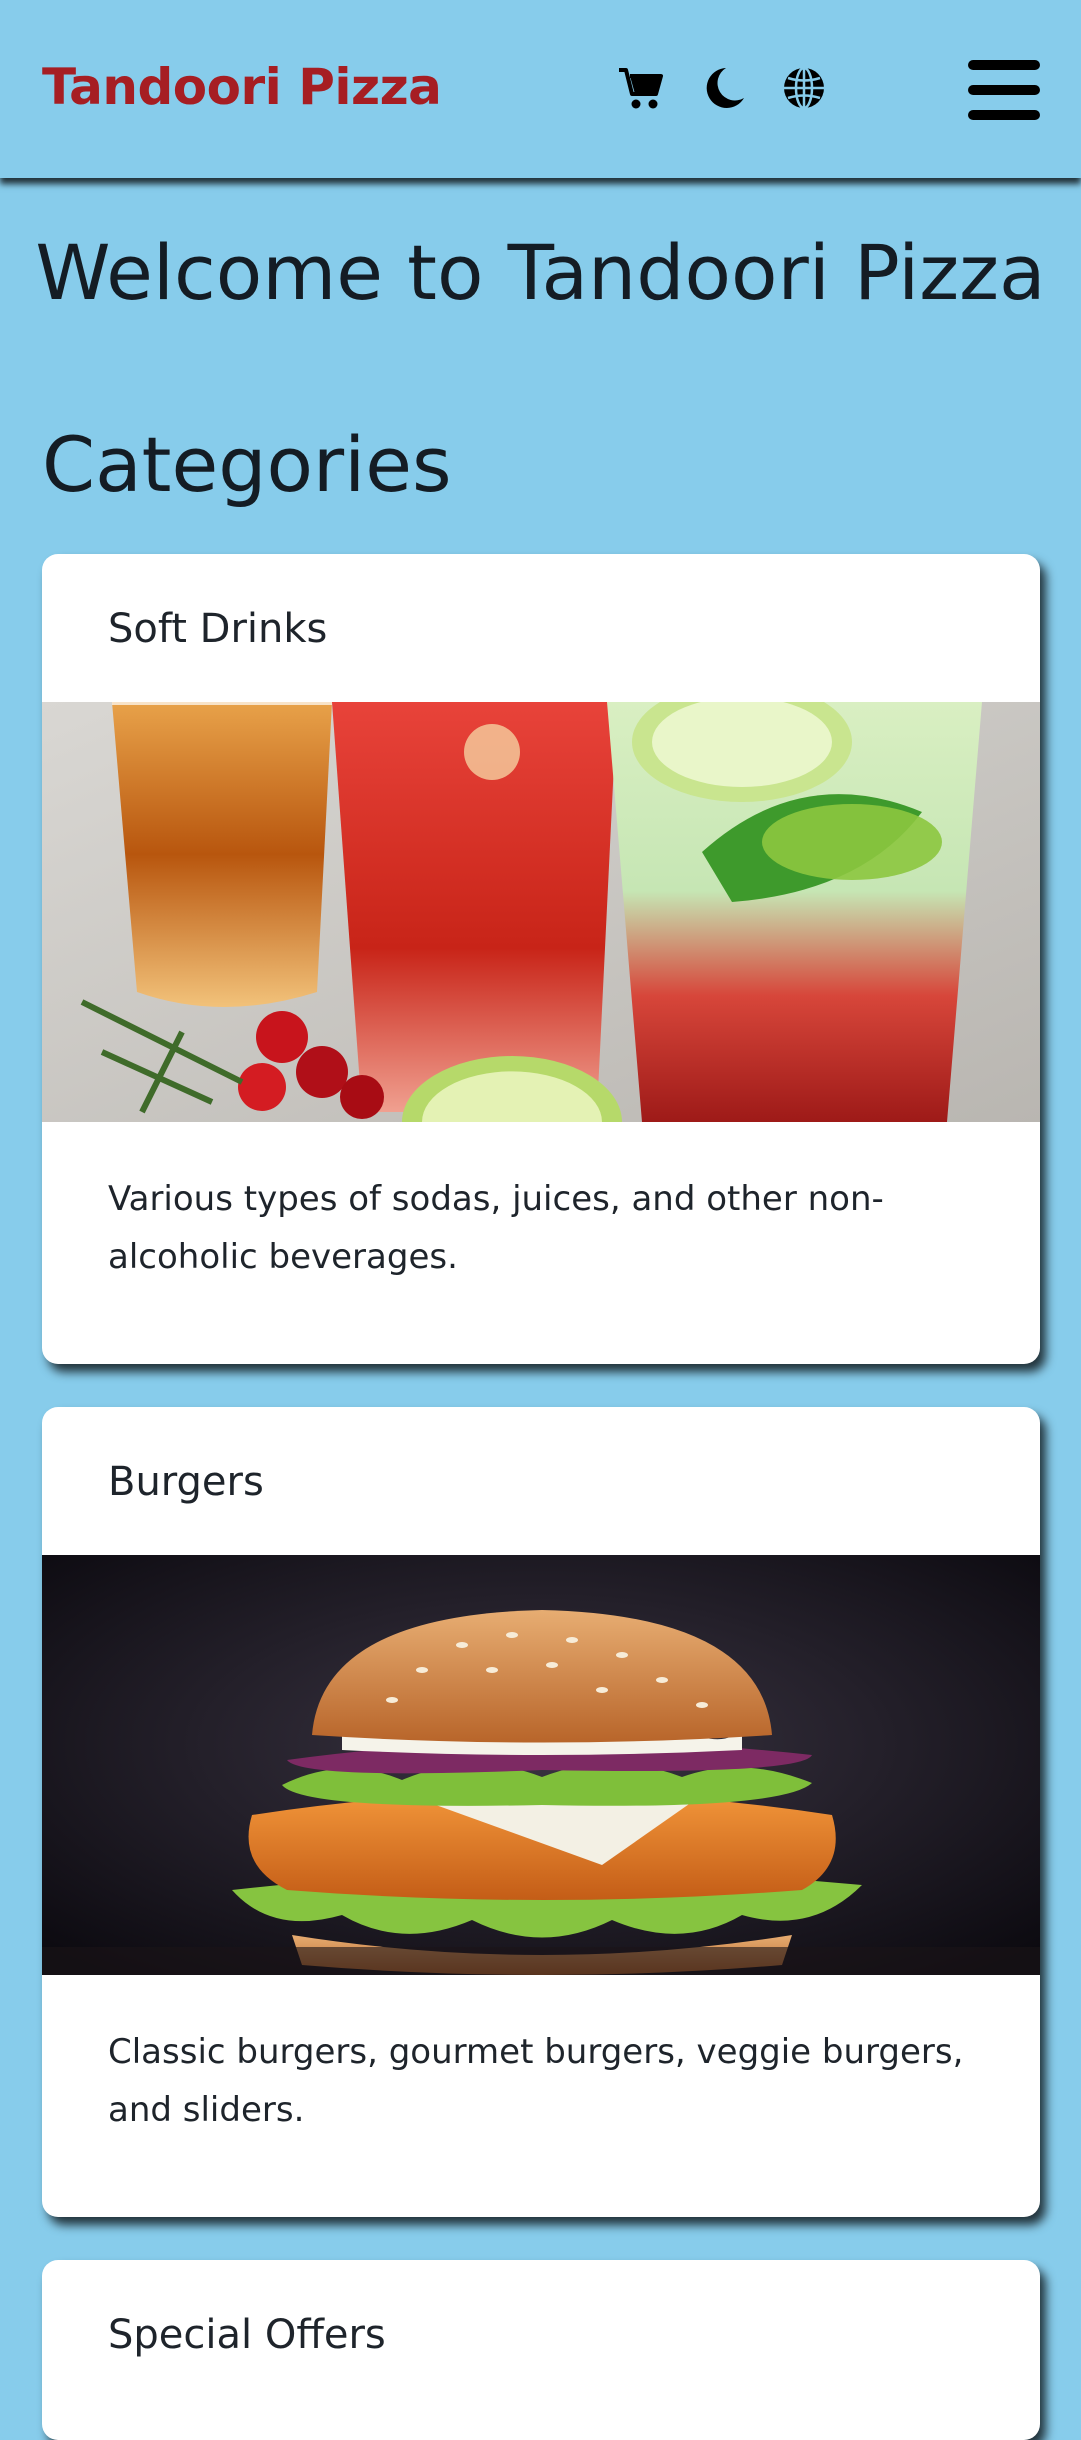 The width and height of the screenshot is (1081, 2440). Describe the element at coordinates (242, 87) in the screenshot. I see `brand-logo: Tandoori Pizza` at that location.